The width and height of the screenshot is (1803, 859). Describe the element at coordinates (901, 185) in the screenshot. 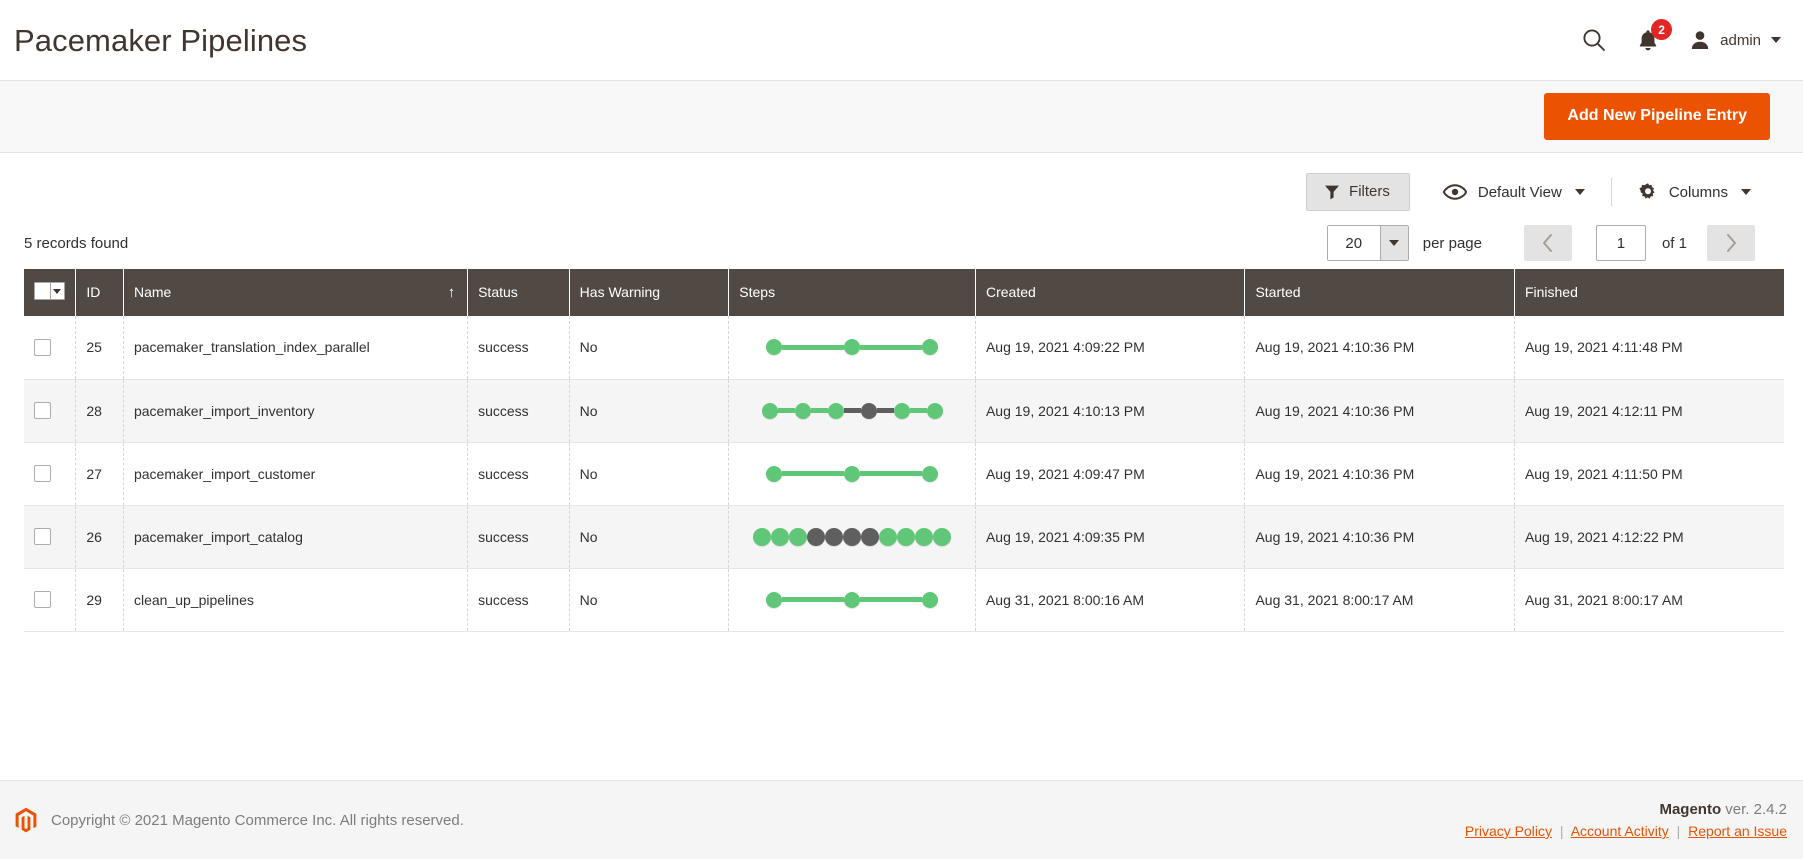

I see `grid-toolbar: Filters Default View Columns` at that location.